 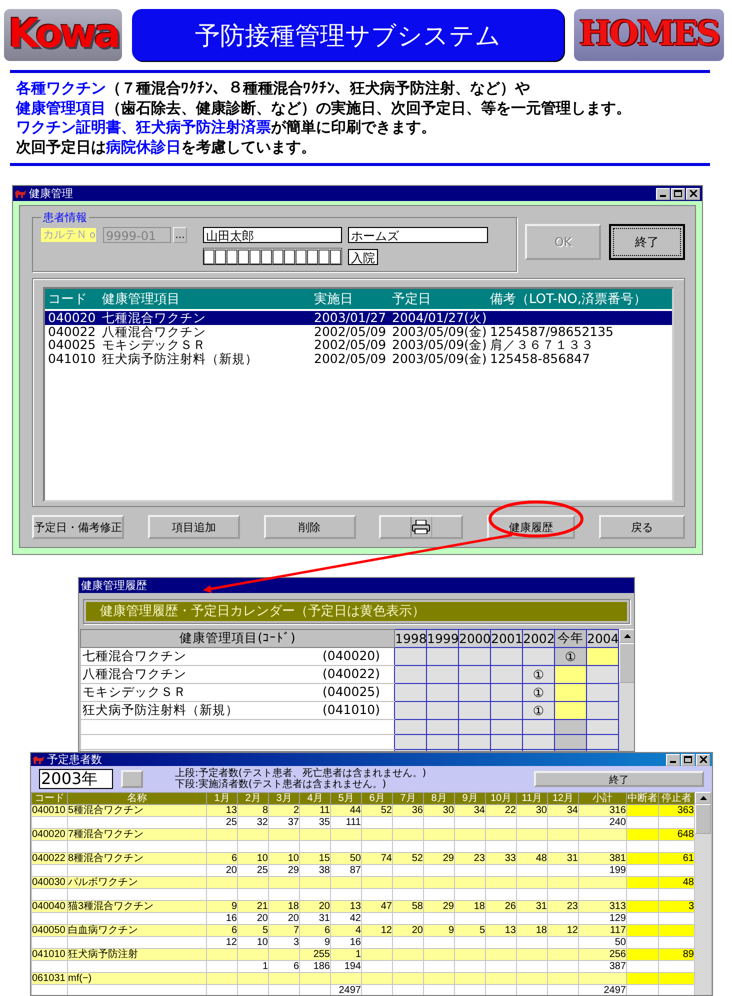 I want to click on column-header: 健康管理項目(ｺｰﾄﾞ), so click(x=237, y=639).